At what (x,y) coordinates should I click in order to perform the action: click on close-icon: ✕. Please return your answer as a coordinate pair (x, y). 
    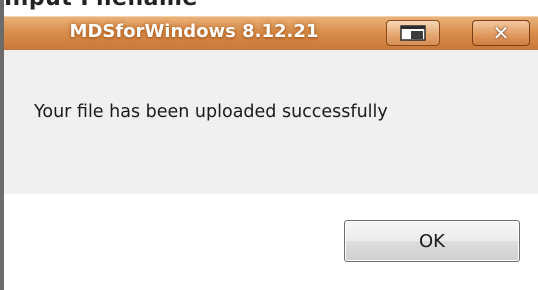
    Looking at the image, I should click on (501, 33).